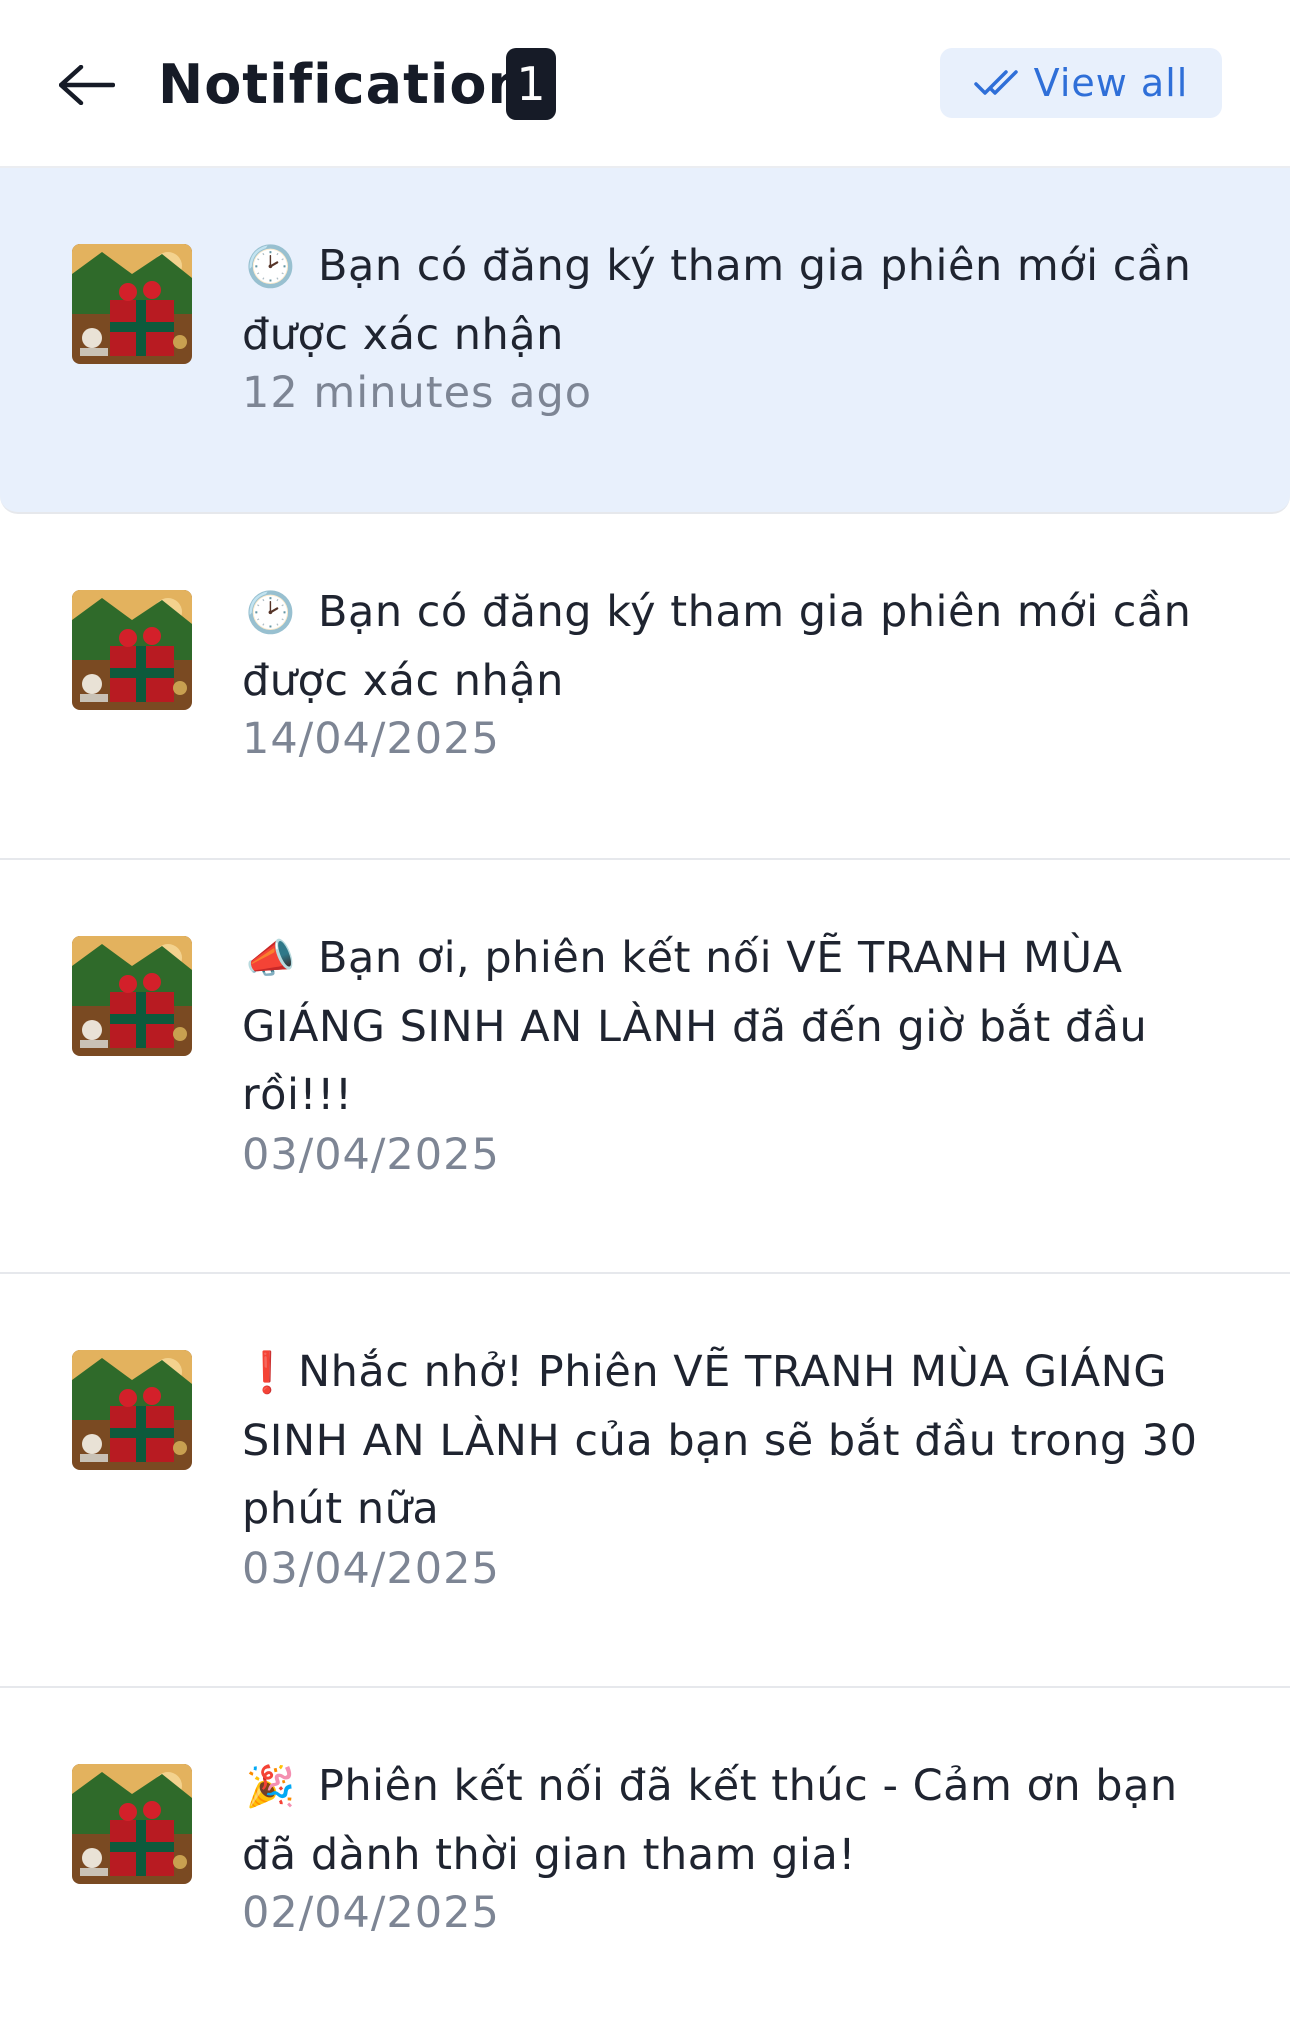  What do you see at coordinates (267, 1373) in the screenshot?
I see `exclamation-icon: ❗` at bounding box center [267, 1373].